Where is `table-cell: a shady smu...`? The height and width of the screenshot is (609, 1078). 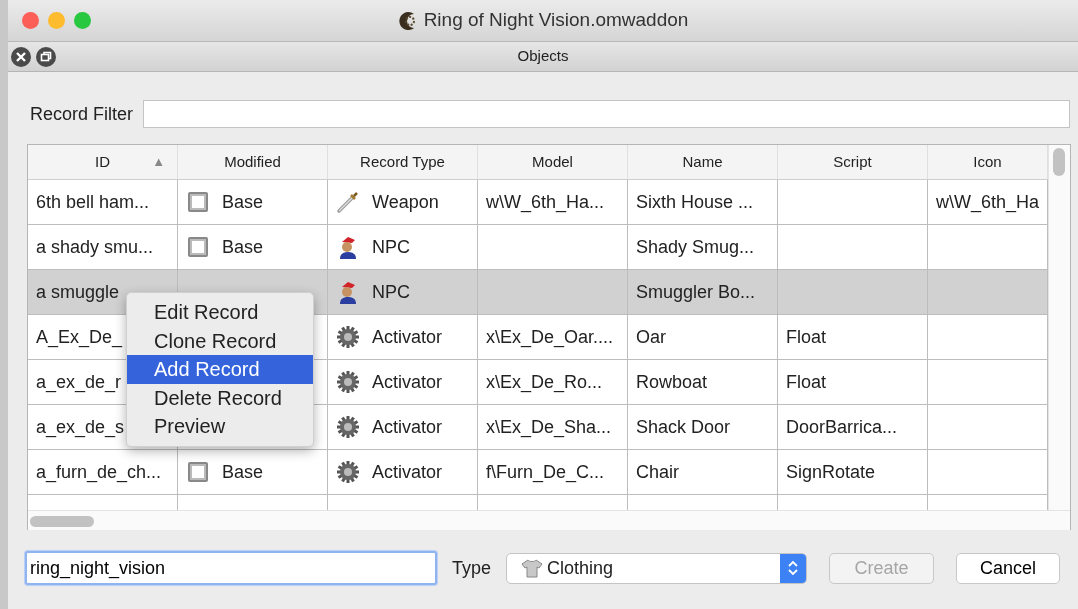 table-cell: a shady smu... is located at coordinates (103, 247).